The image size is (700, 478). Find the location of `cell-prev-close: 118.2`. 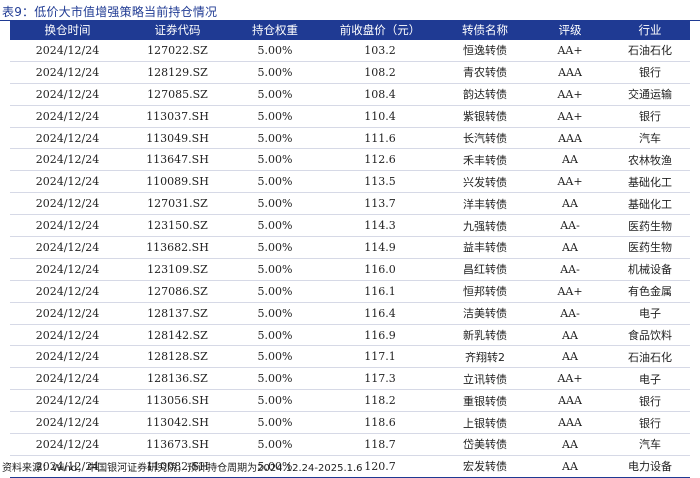

cell-prev-close: 118.2 is located at coordinates (380, 401).